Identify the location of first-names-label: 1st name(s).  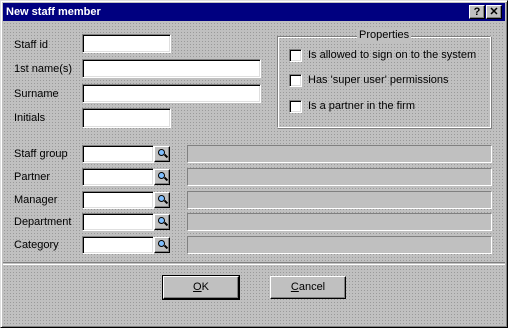
(43, 69).